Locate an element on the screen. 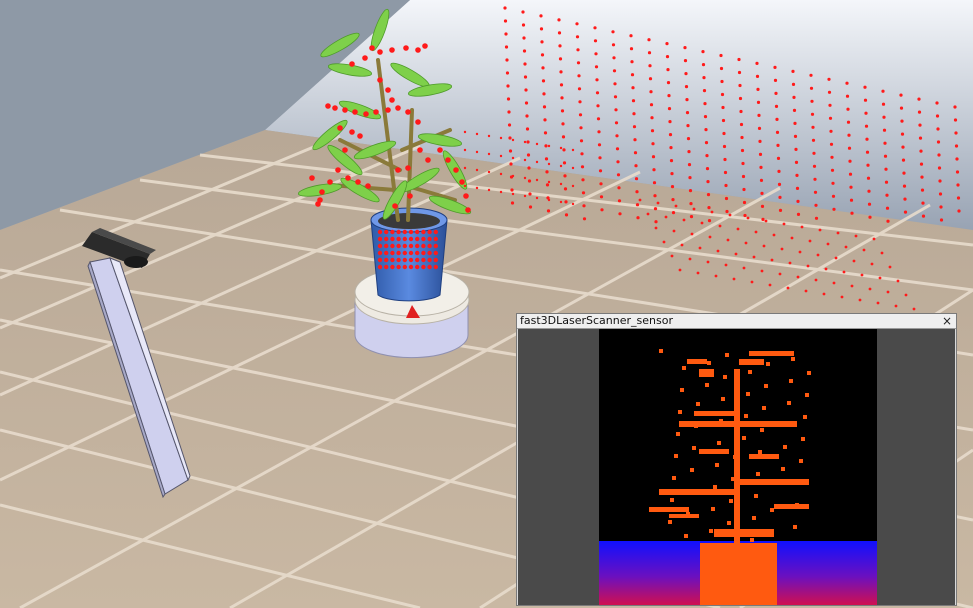  close-icon: × is located at coordinates (947, 321).